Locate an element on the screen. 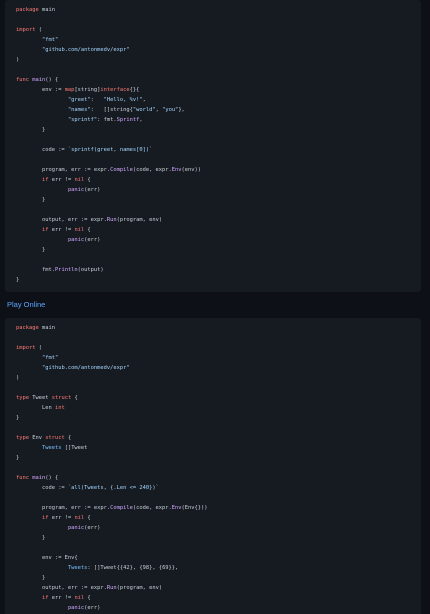 The width and height of the screenshot is (430, 614). code-token: "greet" is located at coordinates (79, 100).